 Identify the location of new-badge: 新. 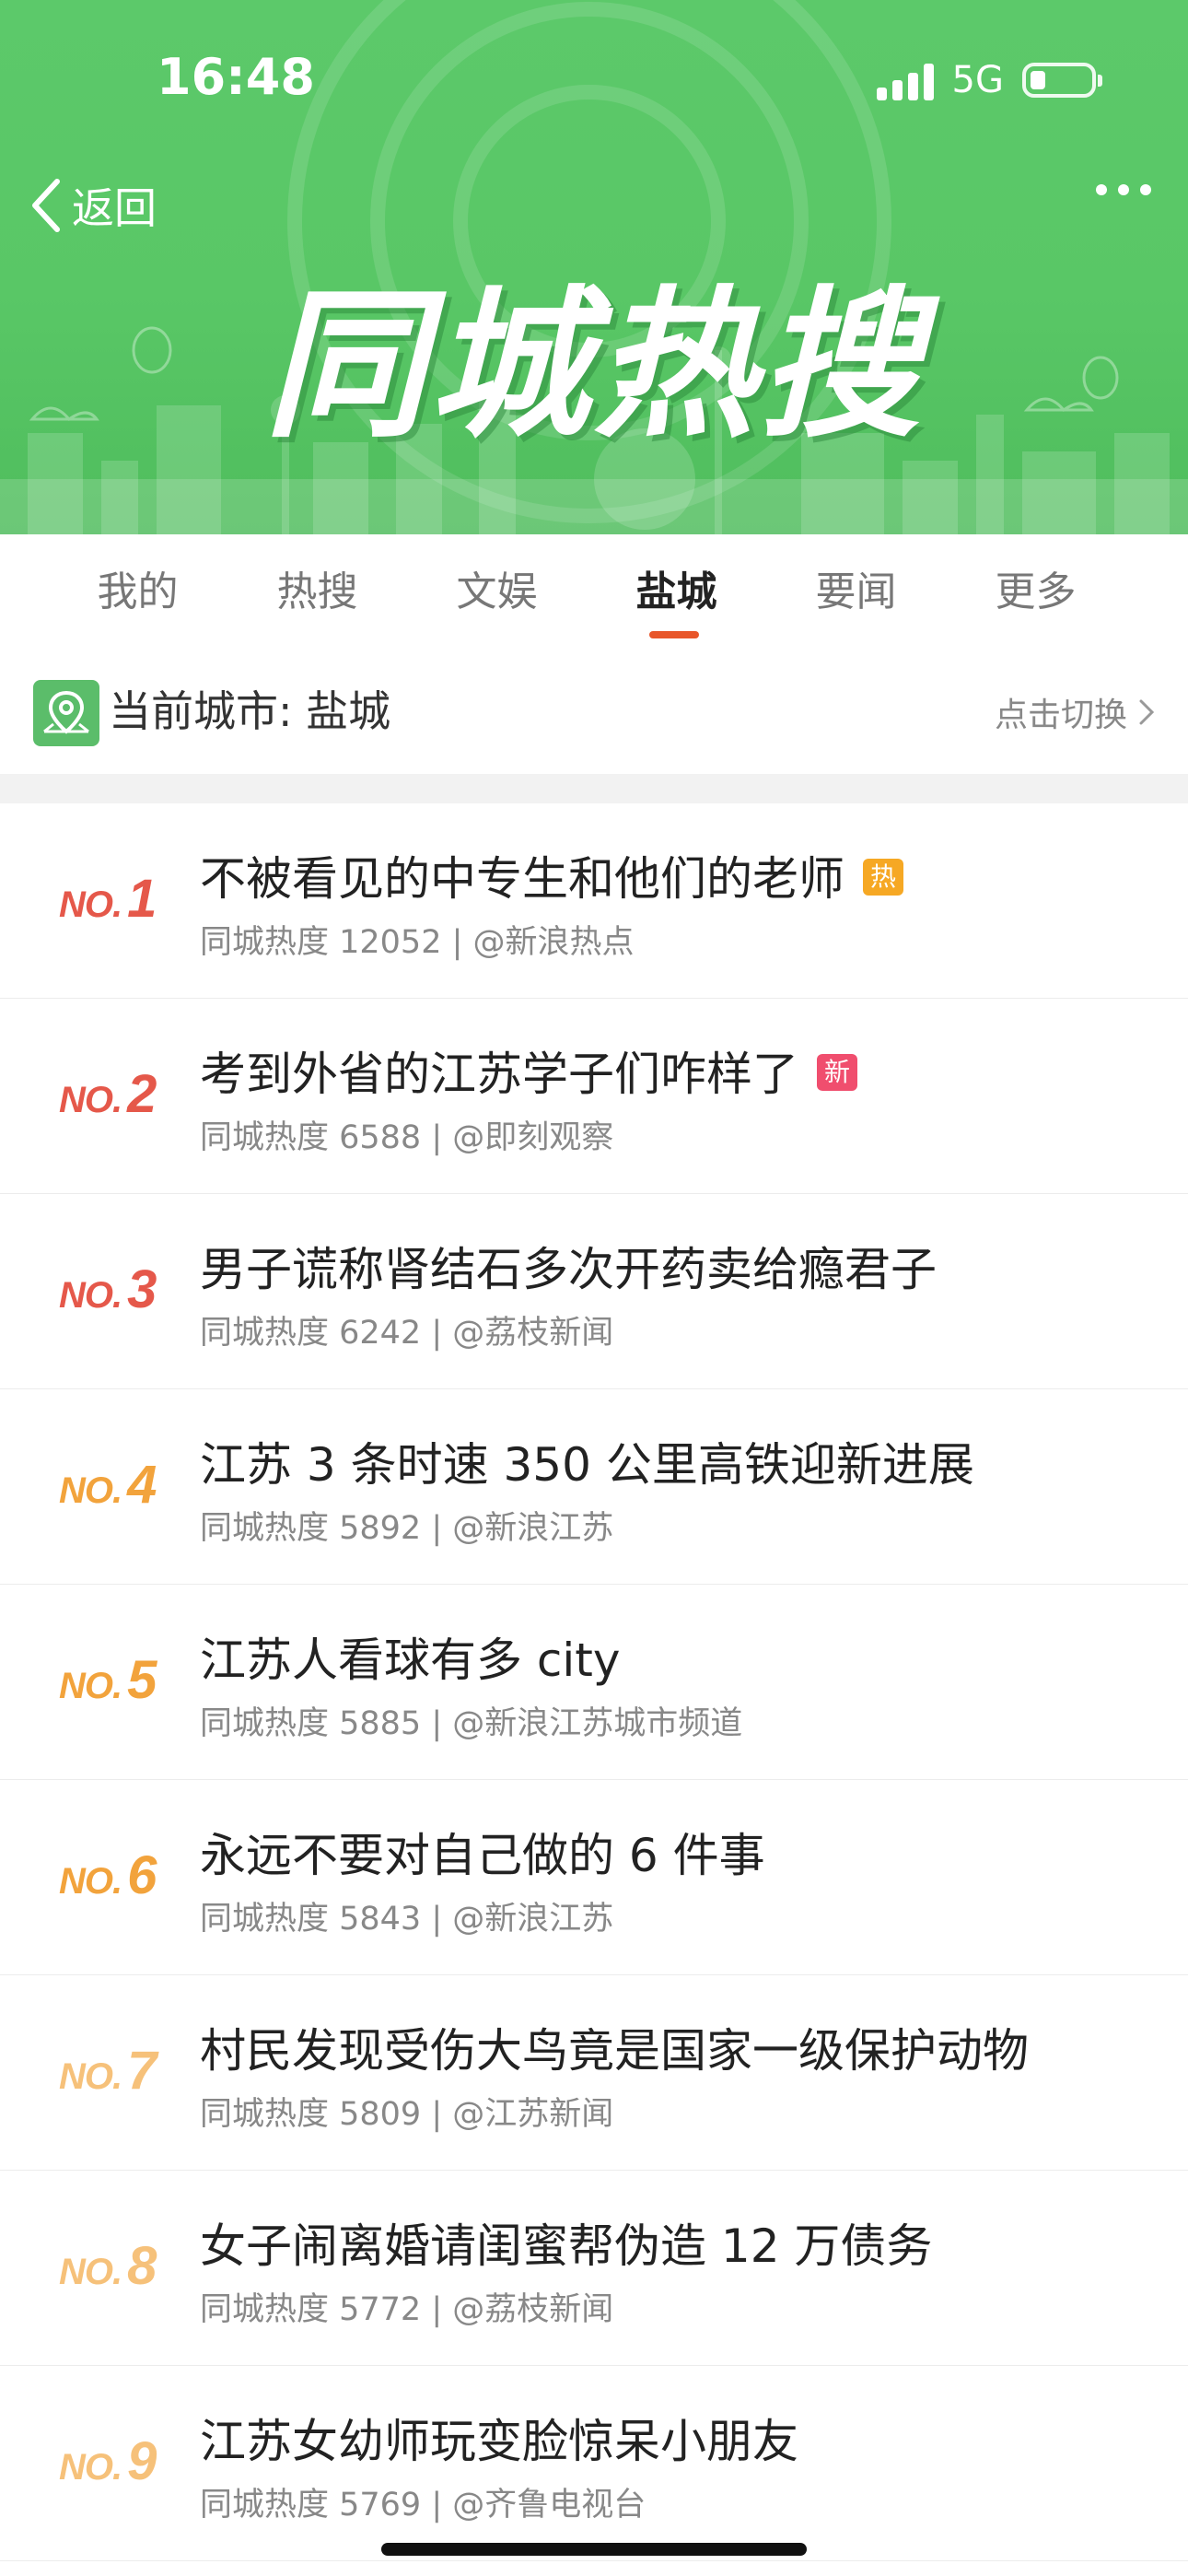
(838, 1072).